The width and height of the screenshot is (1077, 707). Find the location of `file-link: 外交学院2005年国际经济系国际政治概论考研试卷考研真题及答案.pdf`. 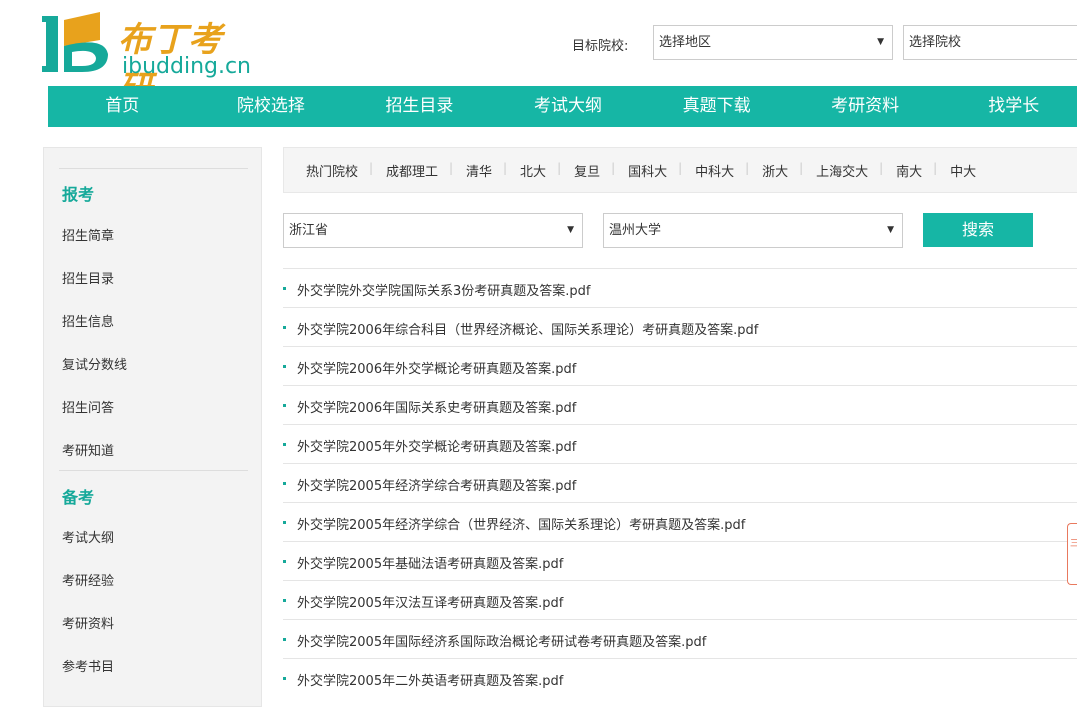

file-link: 外交学院2005年国际经济系国际政治概论考研试卷考研真题及答案.pdf is located at coordinates (501, 640).